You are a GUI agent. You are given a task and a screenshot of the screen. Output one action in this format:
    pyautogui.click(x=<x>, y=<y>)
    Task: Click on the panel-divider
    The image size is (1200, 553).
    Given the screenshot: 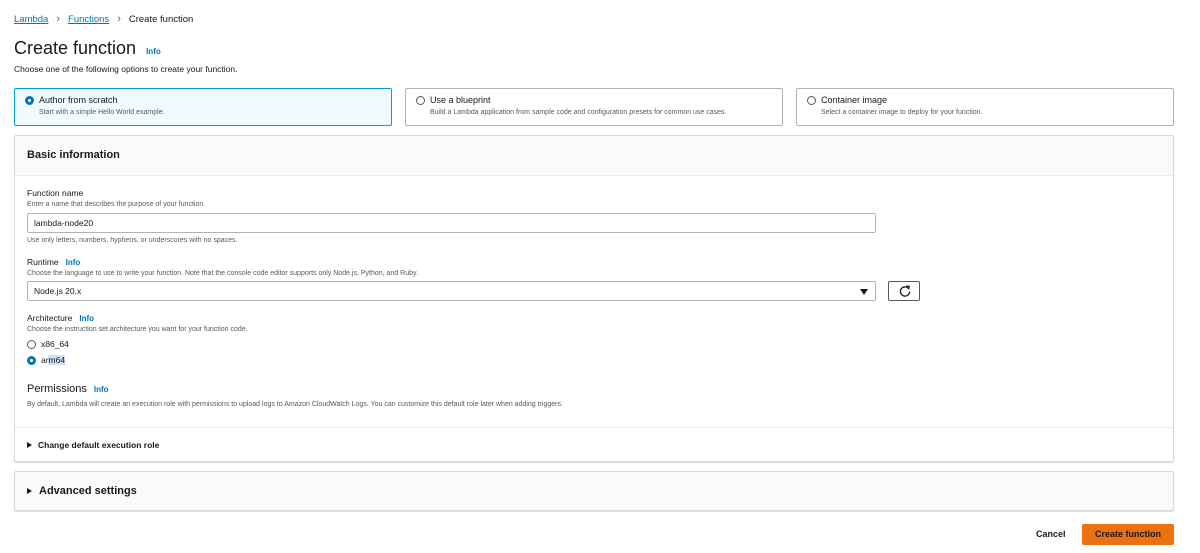 What is the action you would take?
    pyautogui.click(x=594, y=427)
    